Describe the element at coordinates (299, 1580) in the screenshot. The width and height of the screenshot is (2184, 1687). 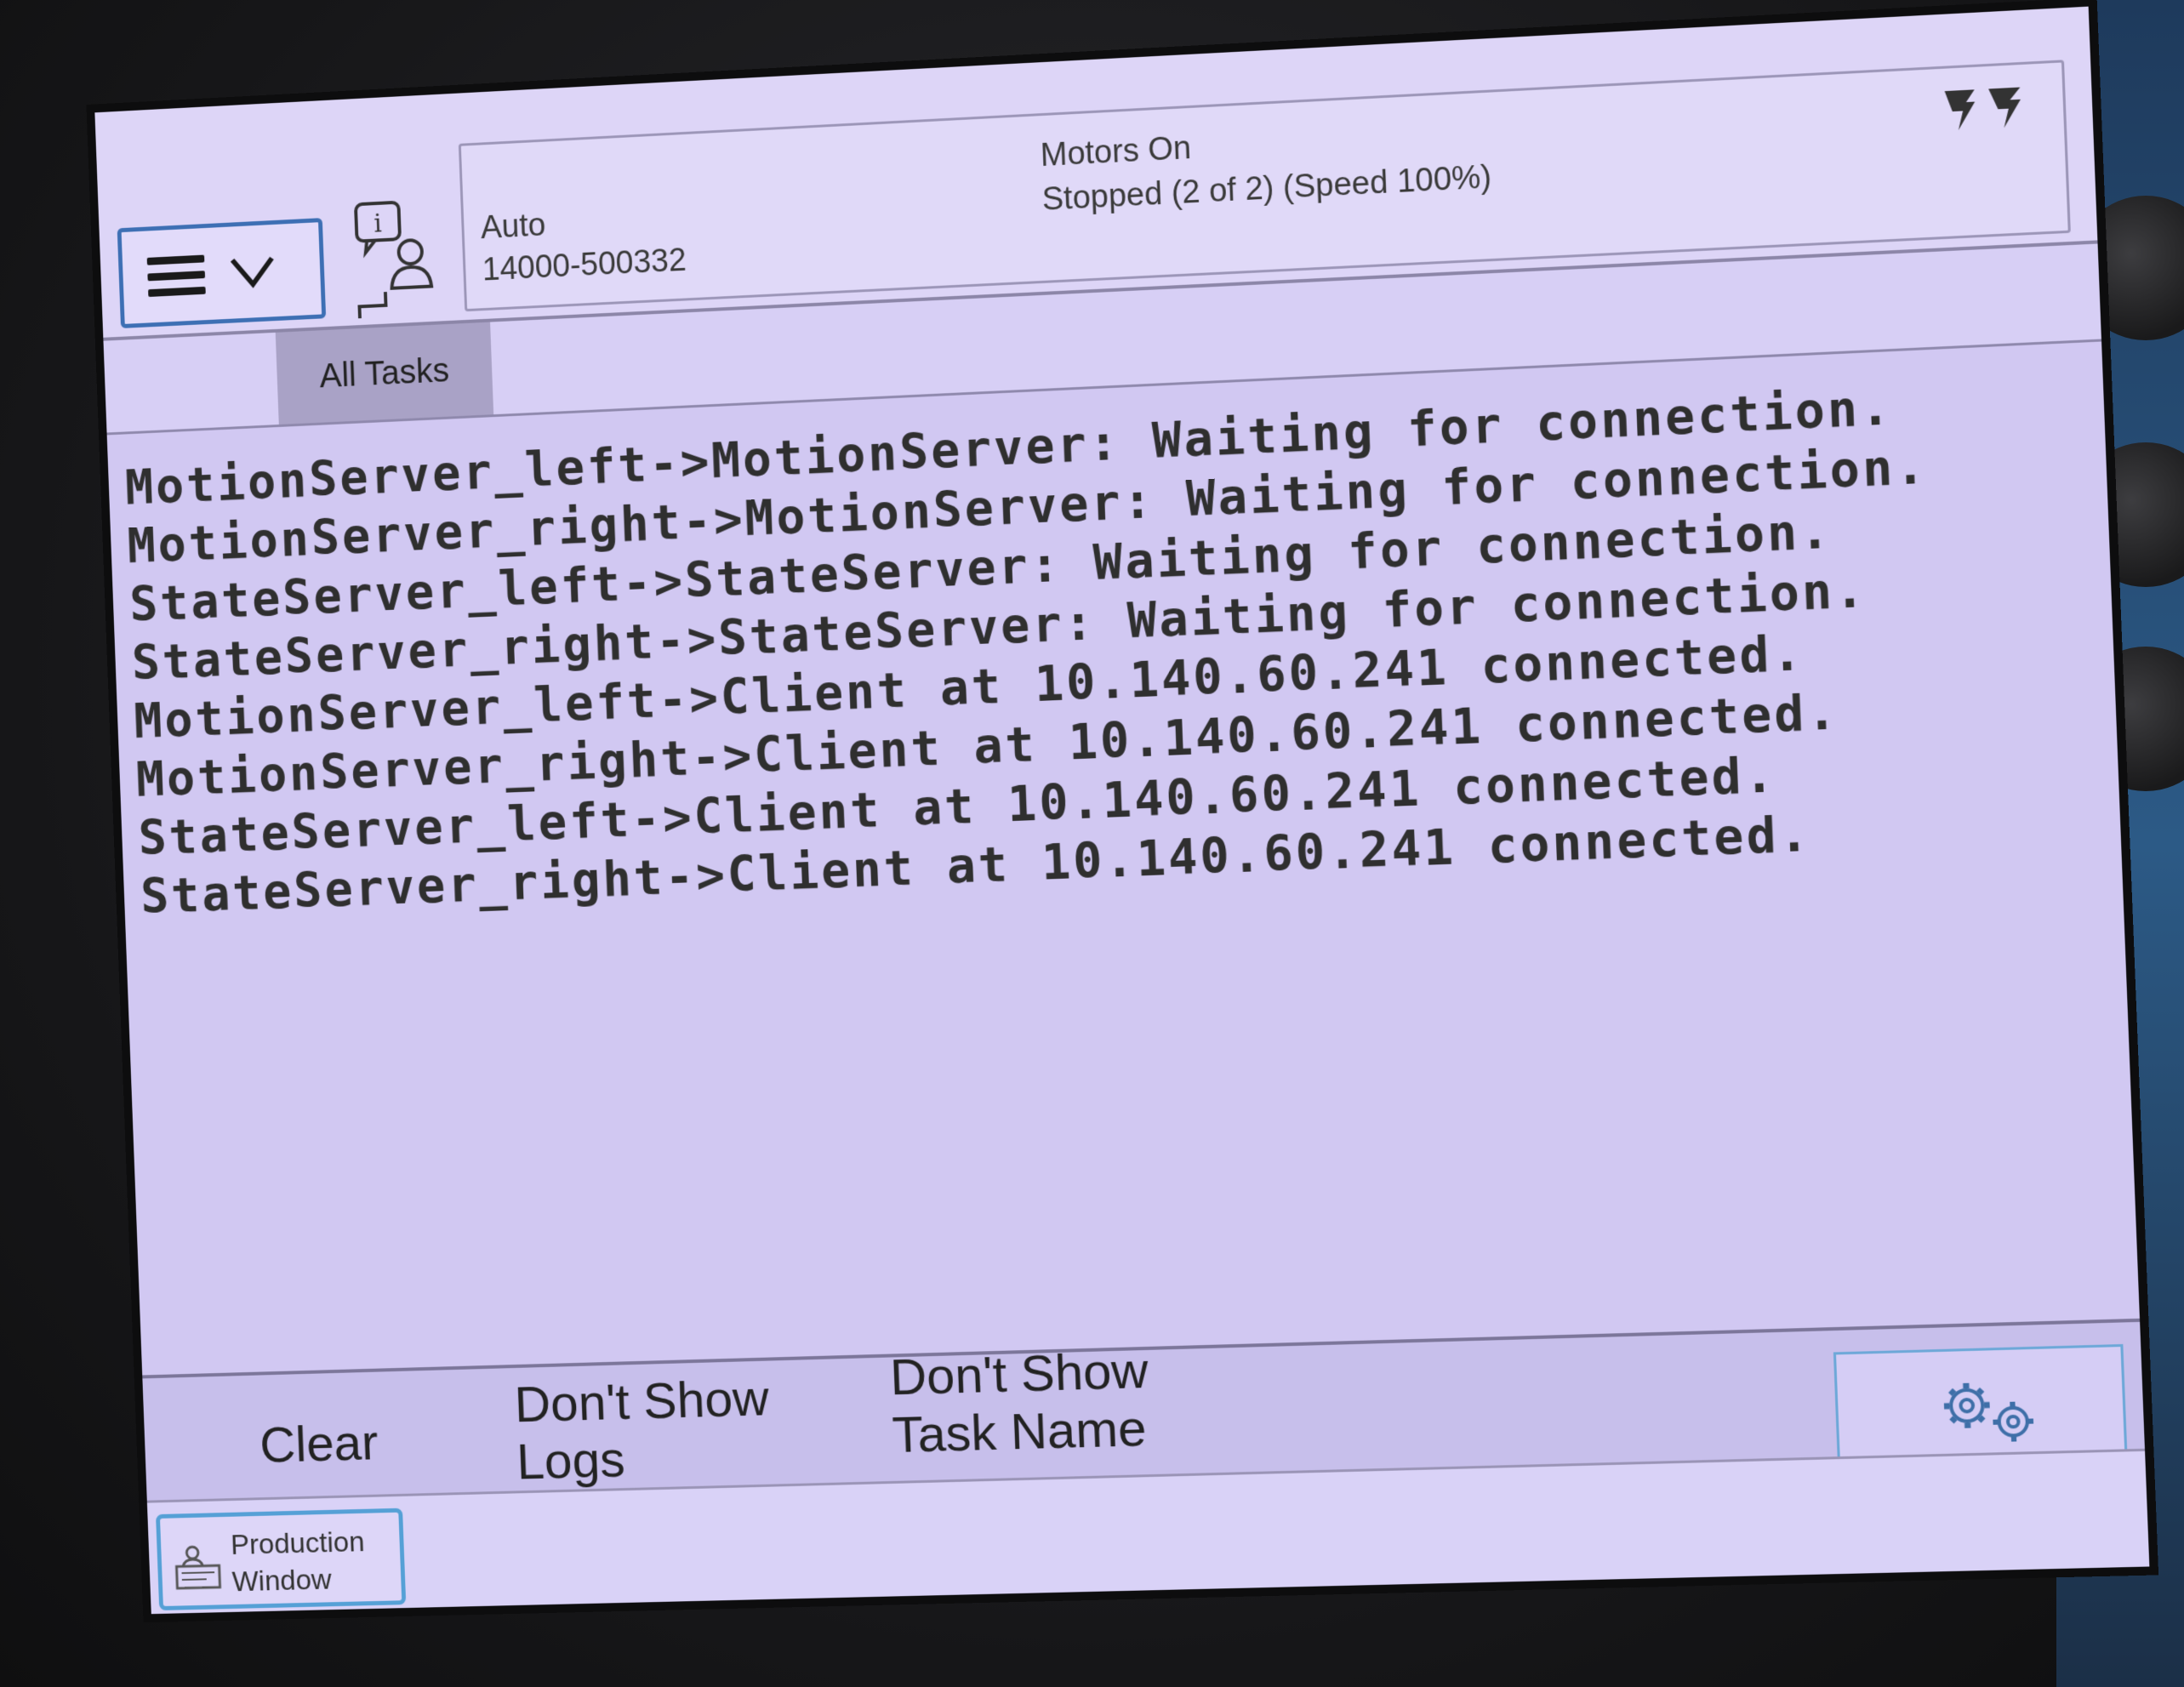
I see `production-window-label-2: Window` at that location.